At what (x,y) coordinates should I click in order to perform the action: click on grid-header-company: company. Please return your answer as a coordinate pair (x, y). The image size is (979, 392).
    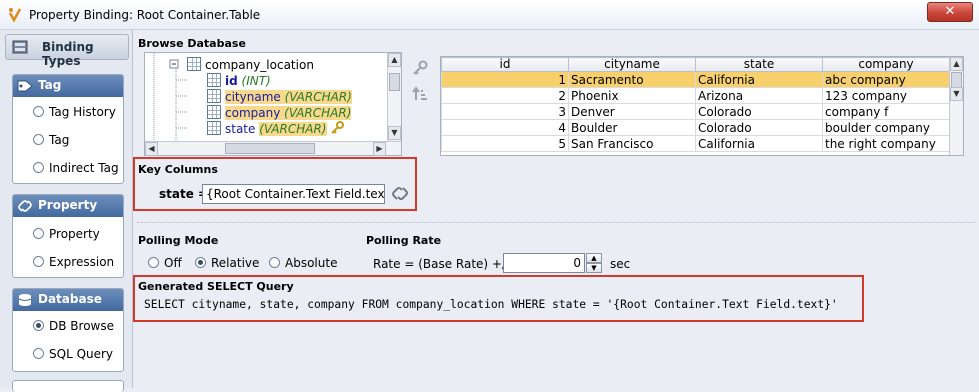
    Looking at the image, I should click on (886, 64).